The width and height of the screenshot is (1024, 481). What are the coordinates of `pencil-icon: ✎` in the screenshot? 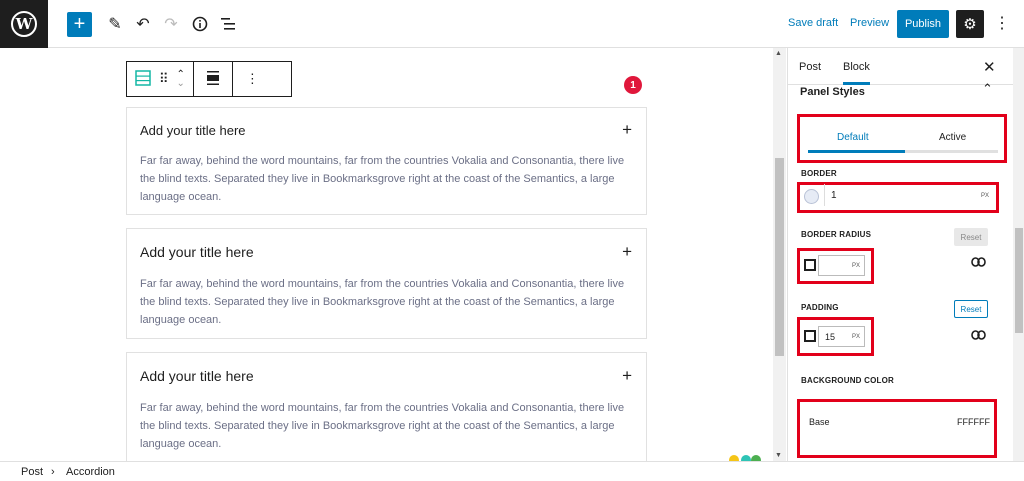 It's located at (115, 24).